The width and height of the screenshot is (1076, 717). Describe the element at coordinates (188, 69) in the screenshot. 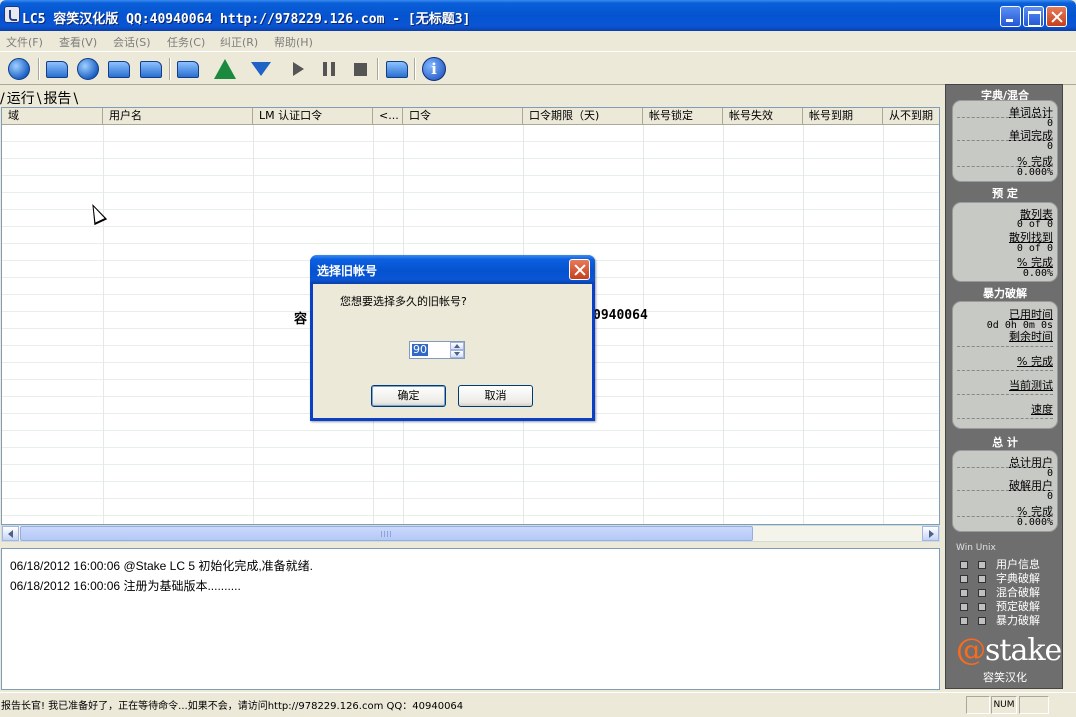

I see `import-icon` at that location.